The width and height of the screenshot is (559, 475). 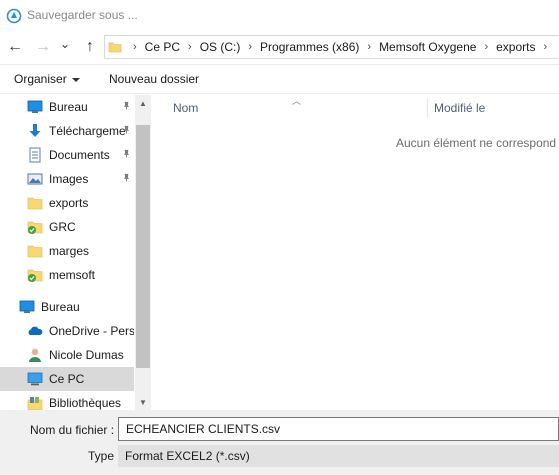 I want to click on breadcrumb-item: exports, so click(x=515, y=47).